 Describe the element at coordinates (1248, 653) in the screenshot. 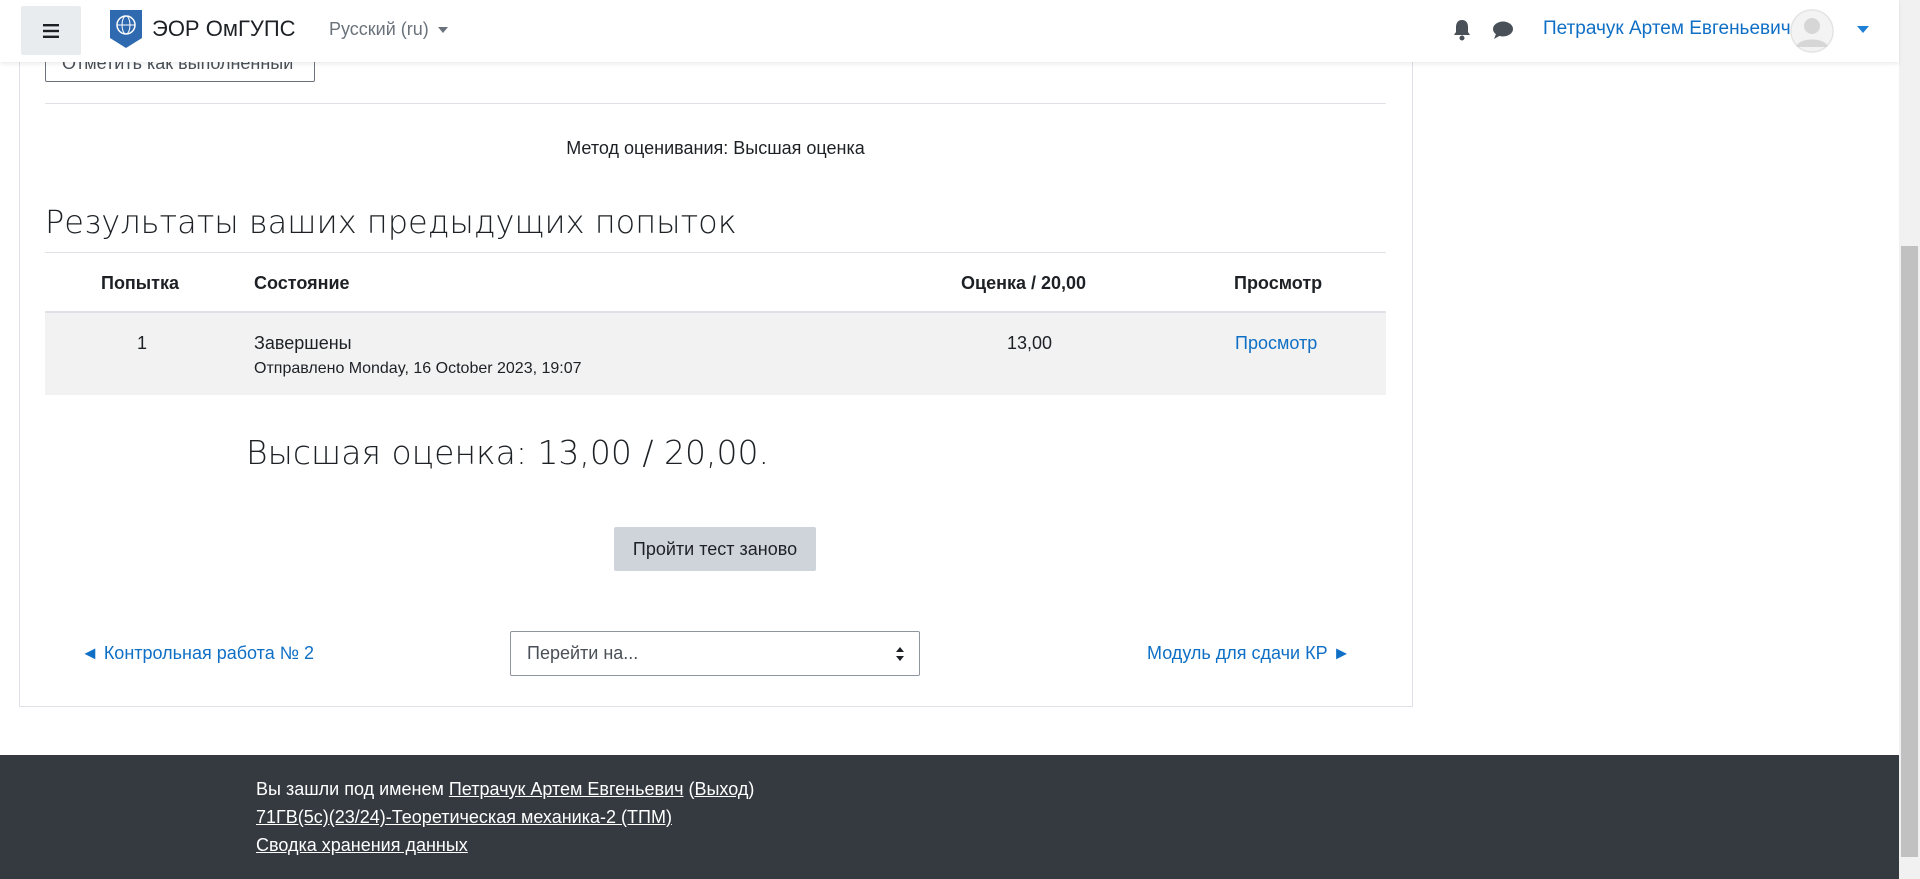

I see `next-activity-link: Модуль для сдачи КР ►` at that location.